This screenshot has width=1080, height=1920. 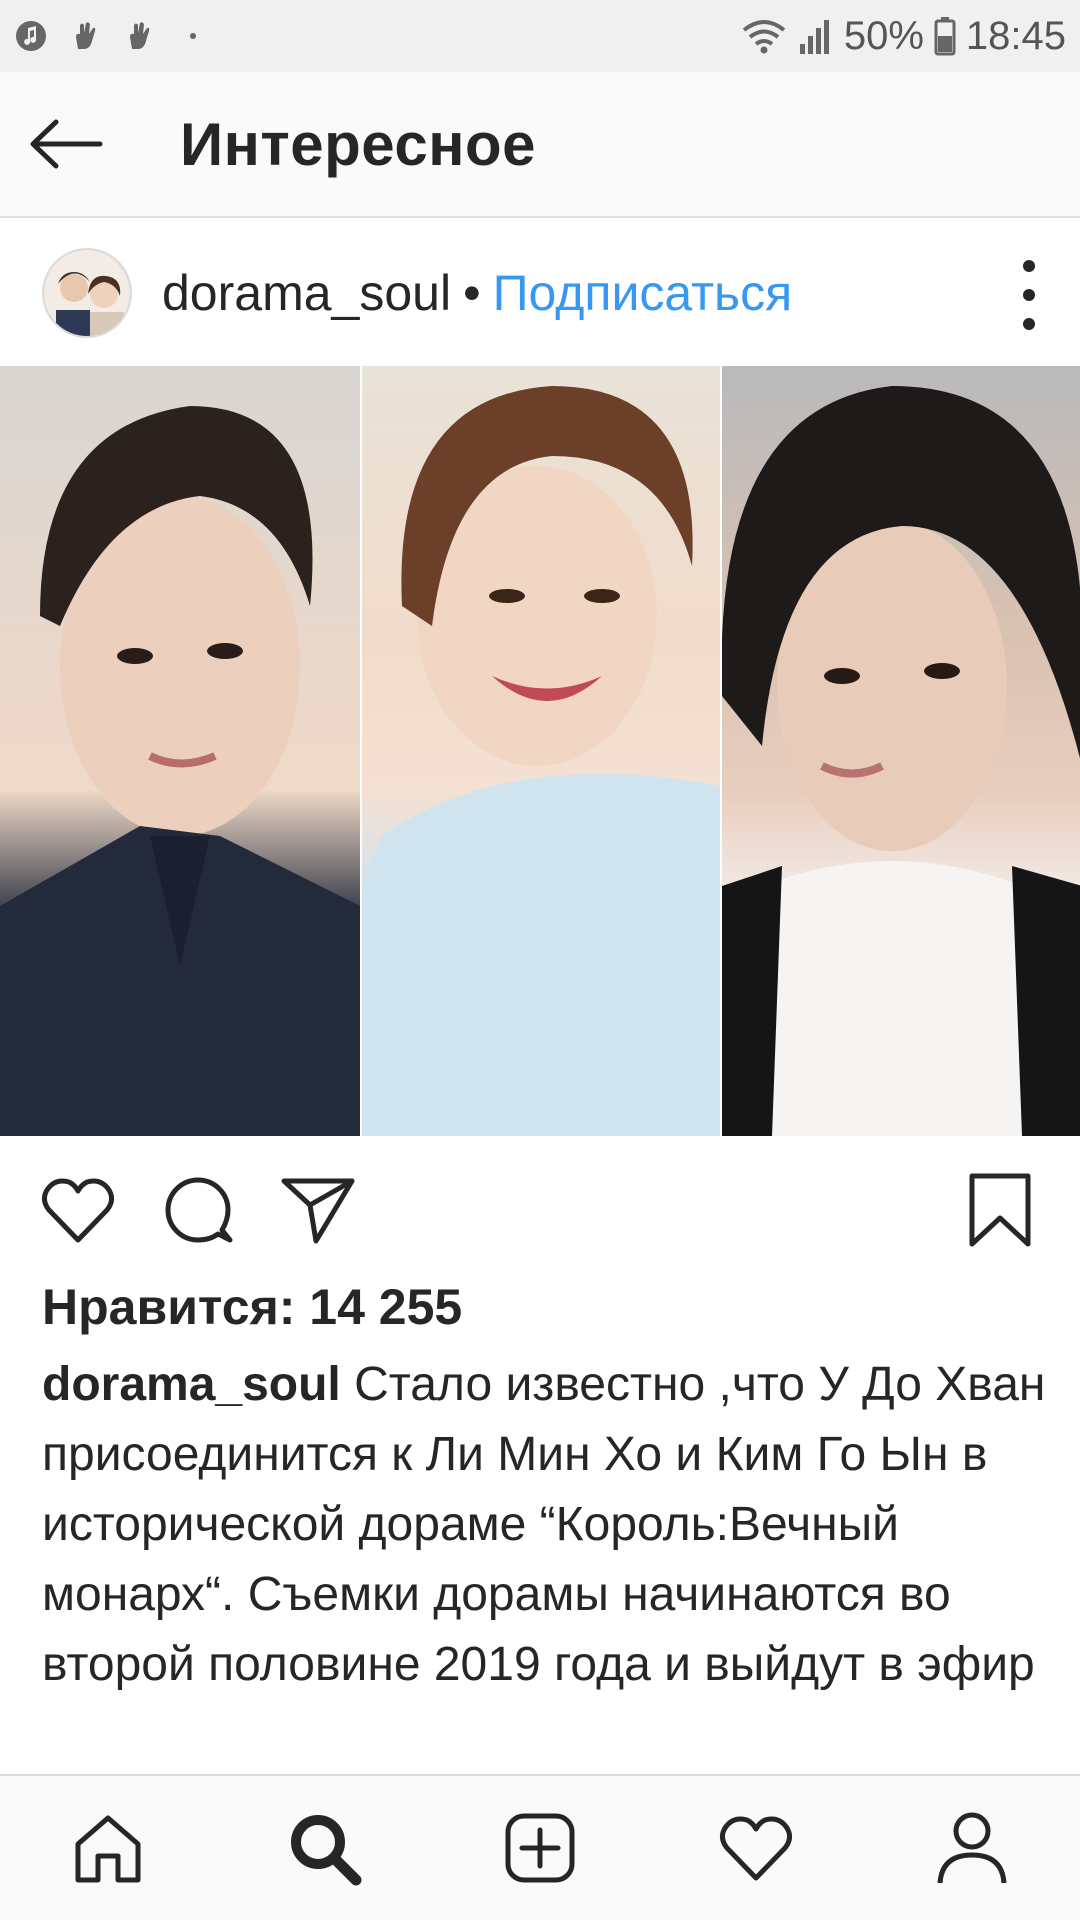 I want to click on like-button, so click(x=78, y=1210).